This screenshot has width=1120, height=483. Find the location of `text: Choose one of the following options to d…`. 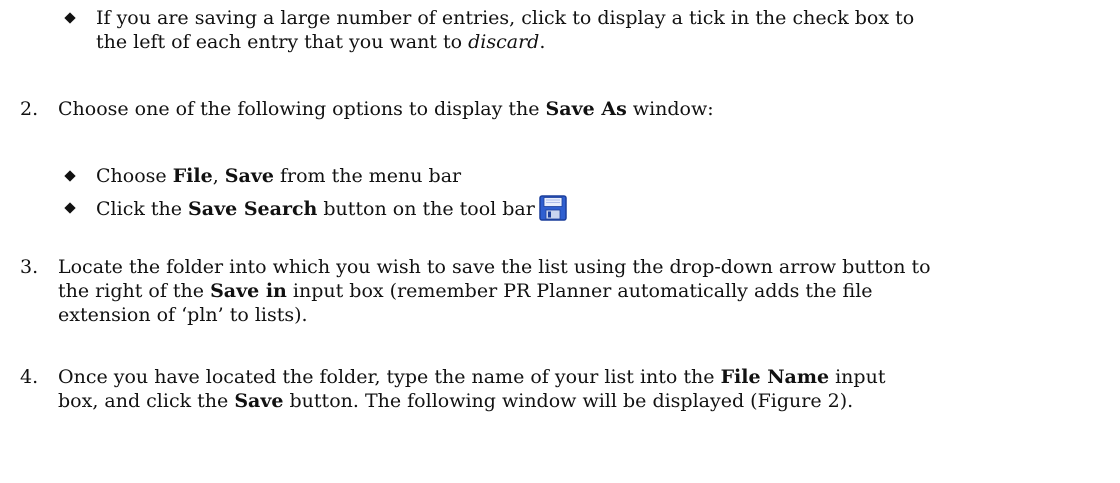

text: Choose one of the following options to d… is located at coordinates (302, 109).